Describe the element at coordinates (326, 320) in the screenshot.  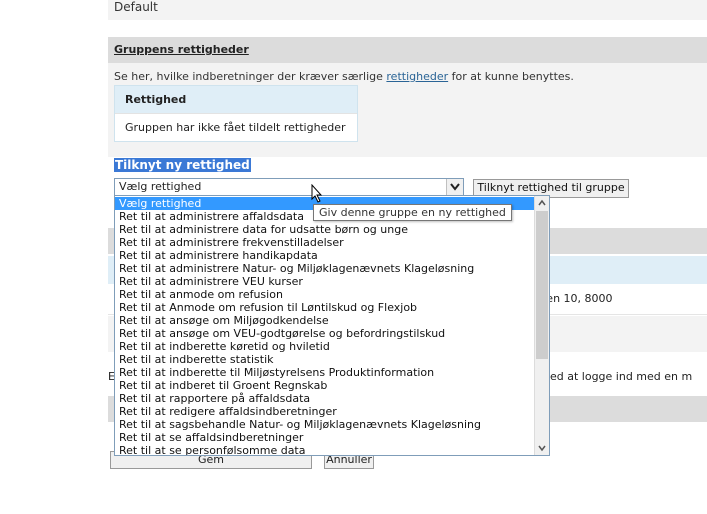
I see `dropdown-option: Ret til at ansøge om Miljøgodkendelse` at that location.